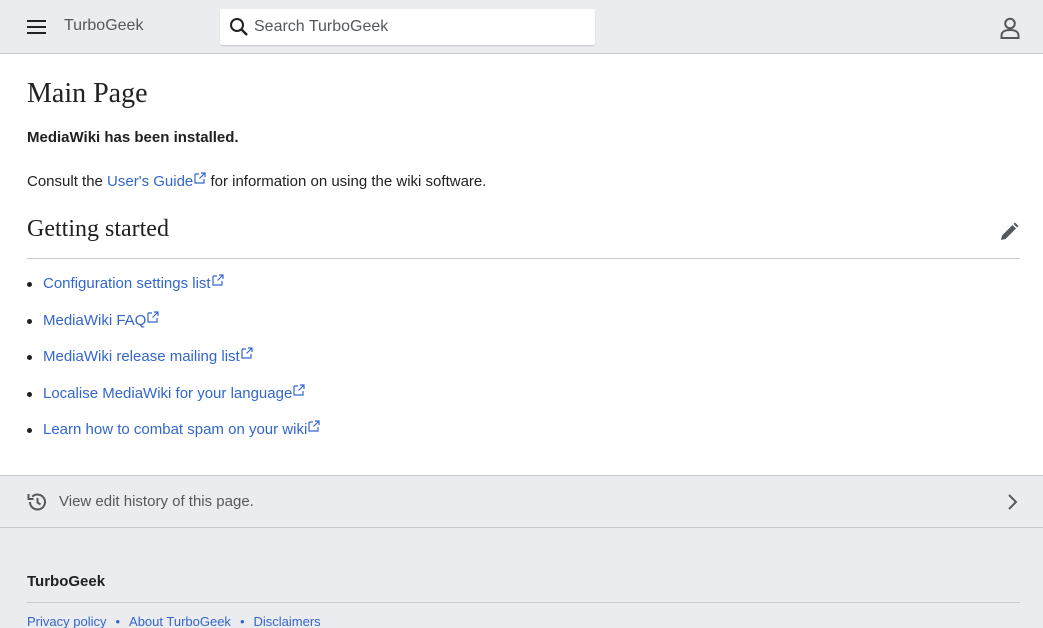  Describe the element at coordinates (1013, 502) in the screenshot. I see `chevron-right-icon` at that location.